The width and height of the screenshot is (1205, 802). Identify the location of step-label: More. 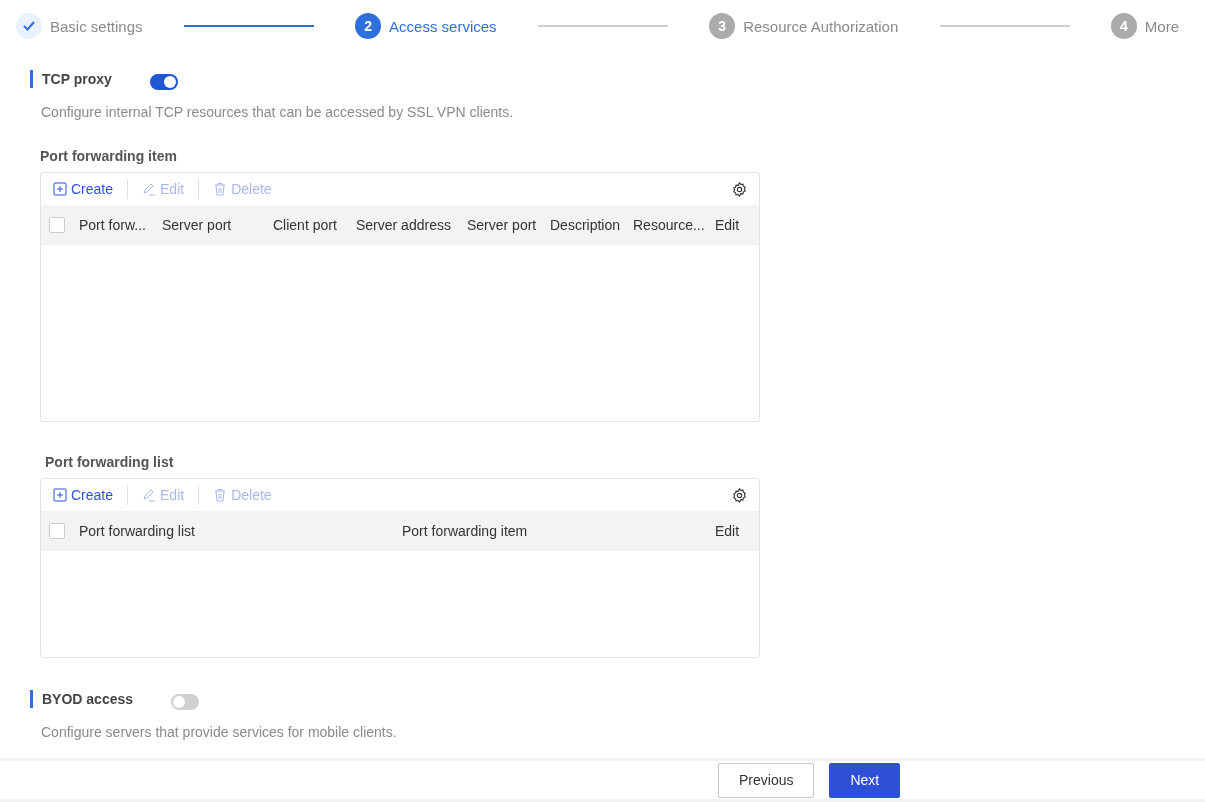
(1161, 26).